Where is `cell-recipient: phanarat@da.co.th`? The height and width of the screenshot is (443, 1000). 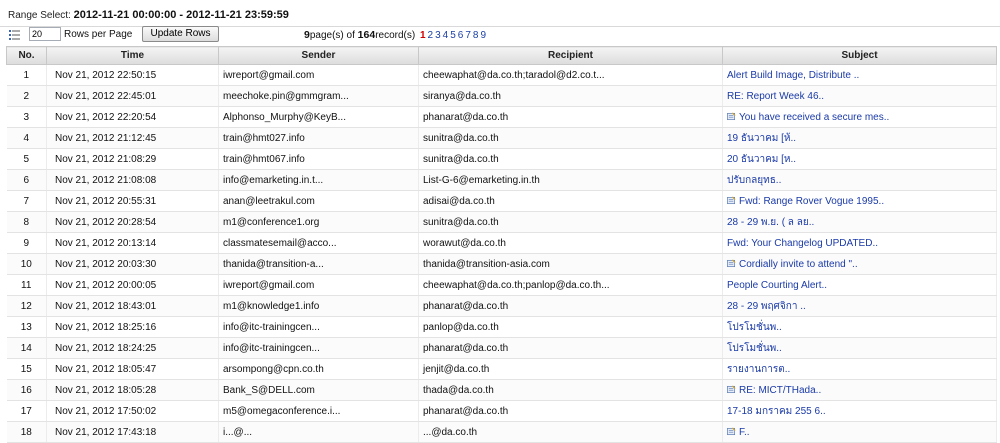 cell-recipient: phanarat@da.co.th is located at coordinates (570, 411).